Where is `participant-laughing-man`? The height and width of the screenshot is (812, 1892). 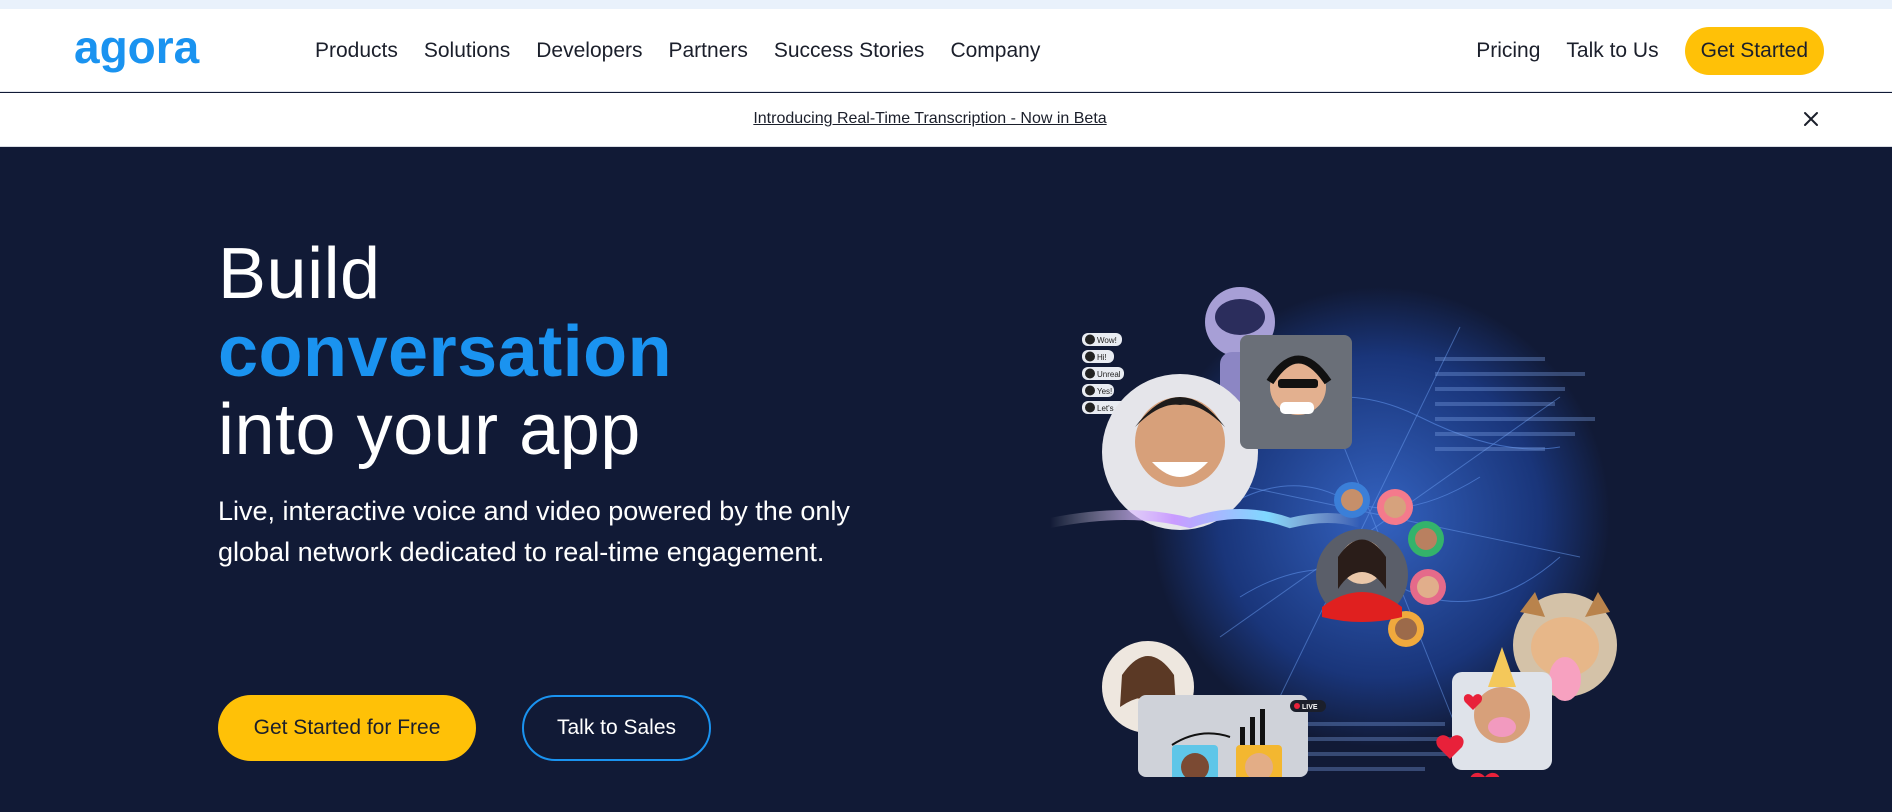
participant-laughing-man is located at coordinates (1180, 452).